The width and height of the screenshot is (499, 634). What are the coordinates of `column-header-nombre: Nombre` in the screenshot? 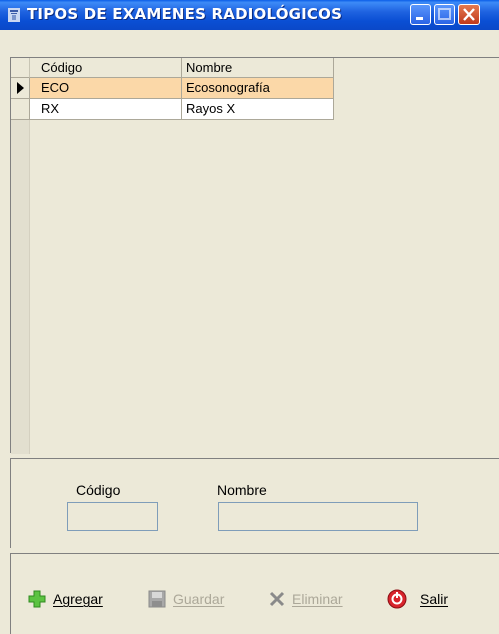 It's located at (258, 68).